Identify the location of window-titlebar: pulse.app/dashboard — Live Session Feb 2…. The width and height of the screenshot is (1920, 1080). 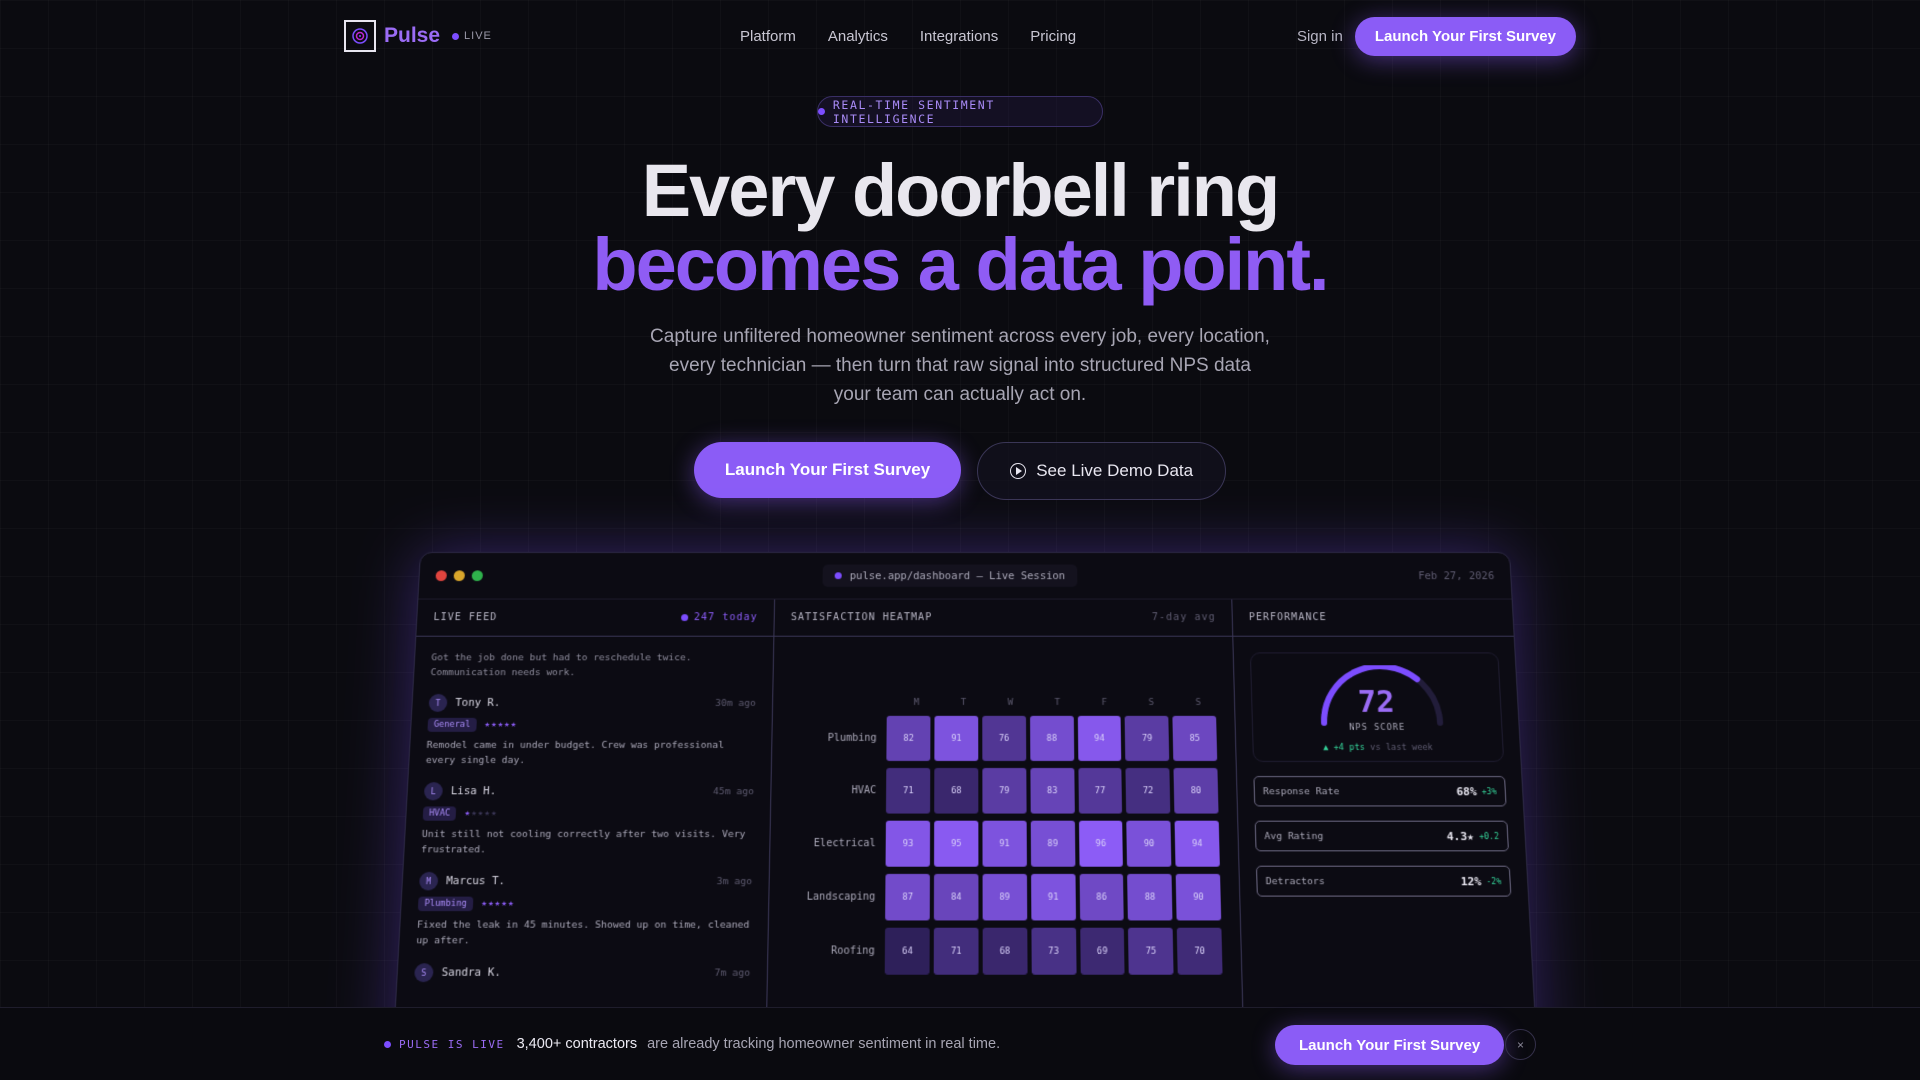
(964, 576).